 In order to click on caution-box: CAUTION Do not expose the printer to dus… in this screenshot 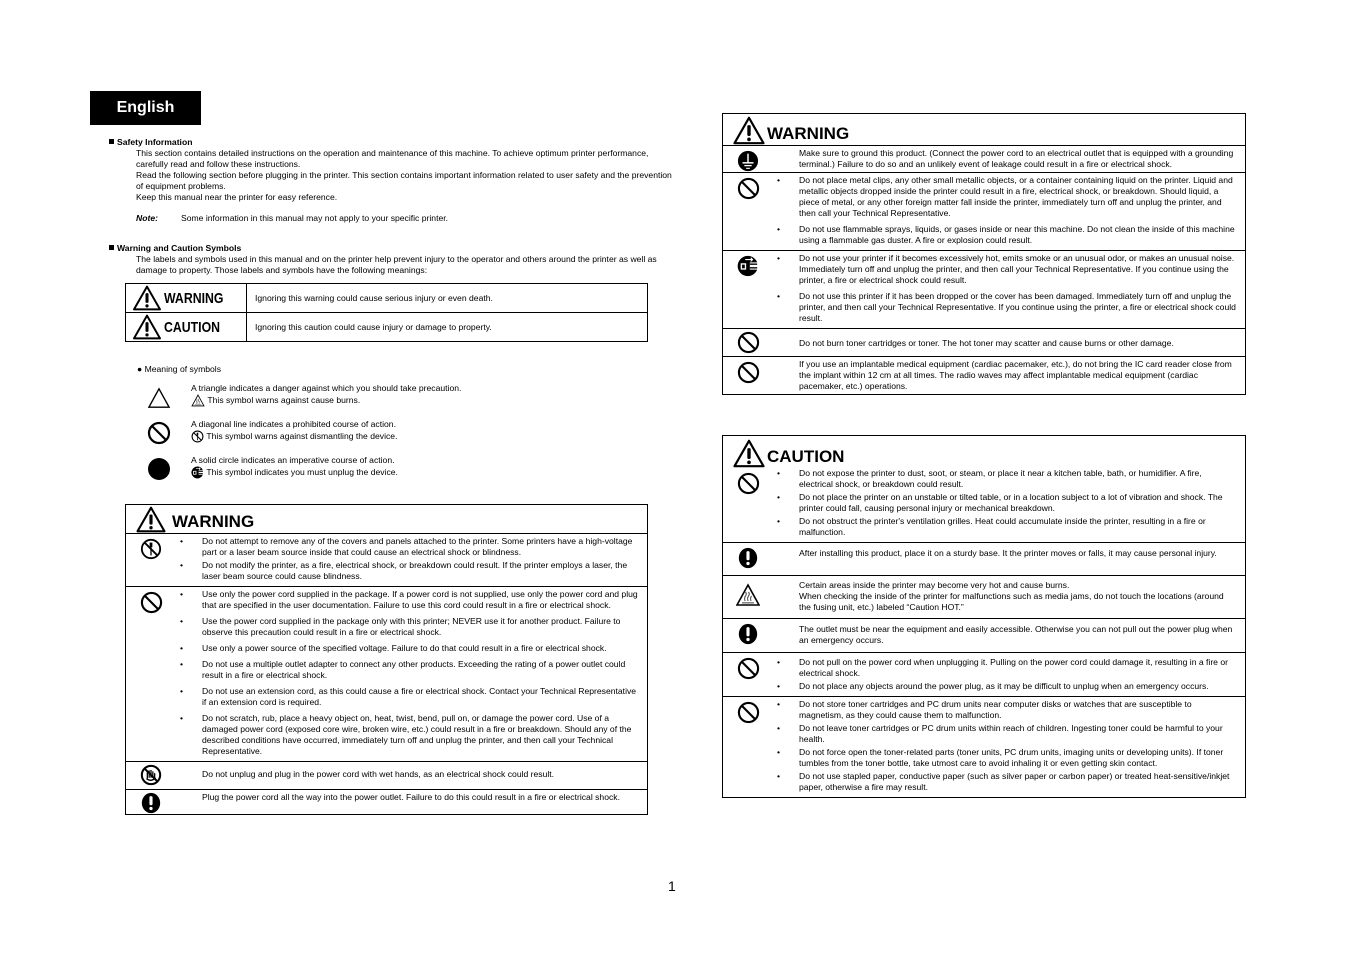, I will do `click(984, 616)`.